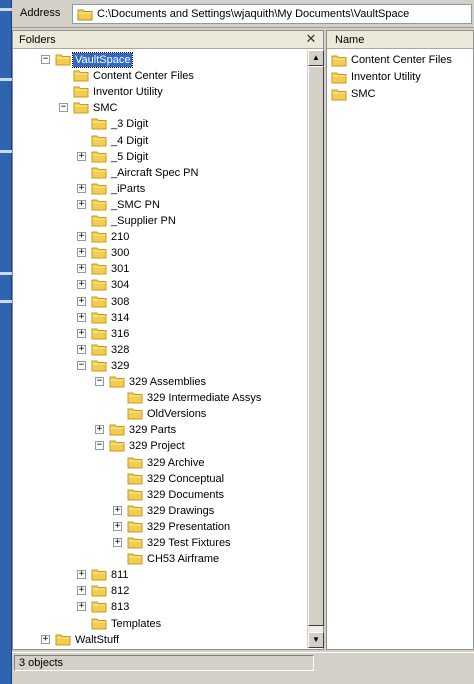  What do you see at coordinates (243, 662) in the screenshot?
I see `status-bar: 3 objects` at bounding box center [243, 662].